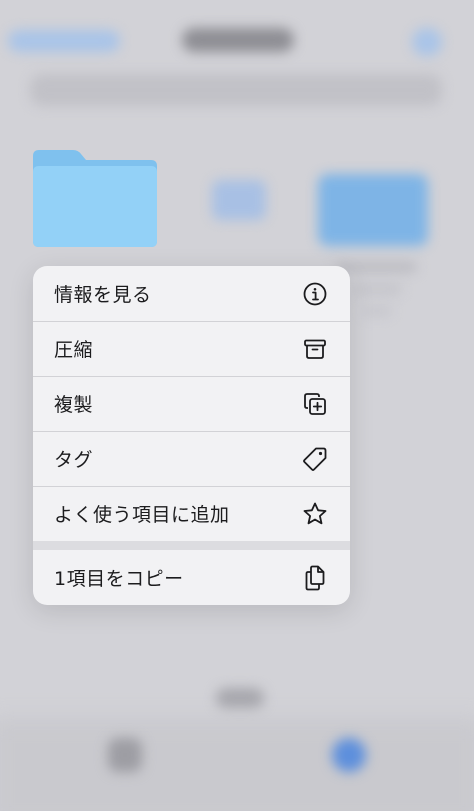 The width and height of the screenshot is (474, 811). What do you see at coordinates (191, 458) in the screenshot?
I see `menu-item-tags: タグ` at bounding box center [191, 458].